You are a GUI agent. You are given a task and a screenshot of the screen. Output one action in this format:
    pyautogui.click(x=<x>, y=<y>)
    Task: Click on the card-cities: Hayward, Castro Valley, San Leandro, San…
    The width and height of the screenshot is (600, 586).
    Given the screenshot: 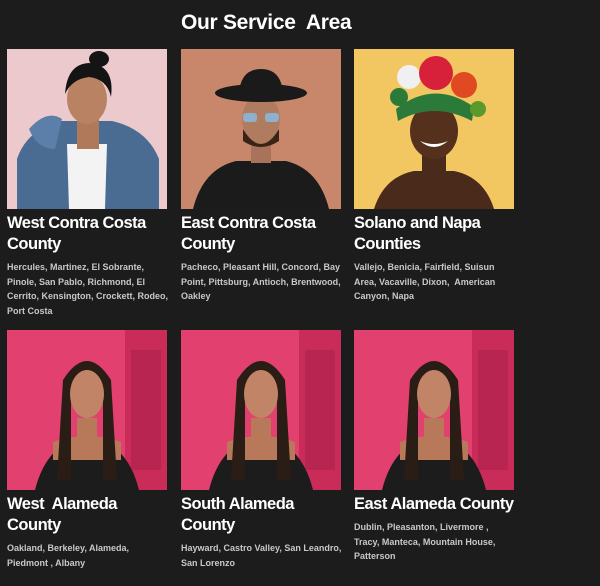 What is the action you would take?
    pyautogui.click(x=262, y=555)
    